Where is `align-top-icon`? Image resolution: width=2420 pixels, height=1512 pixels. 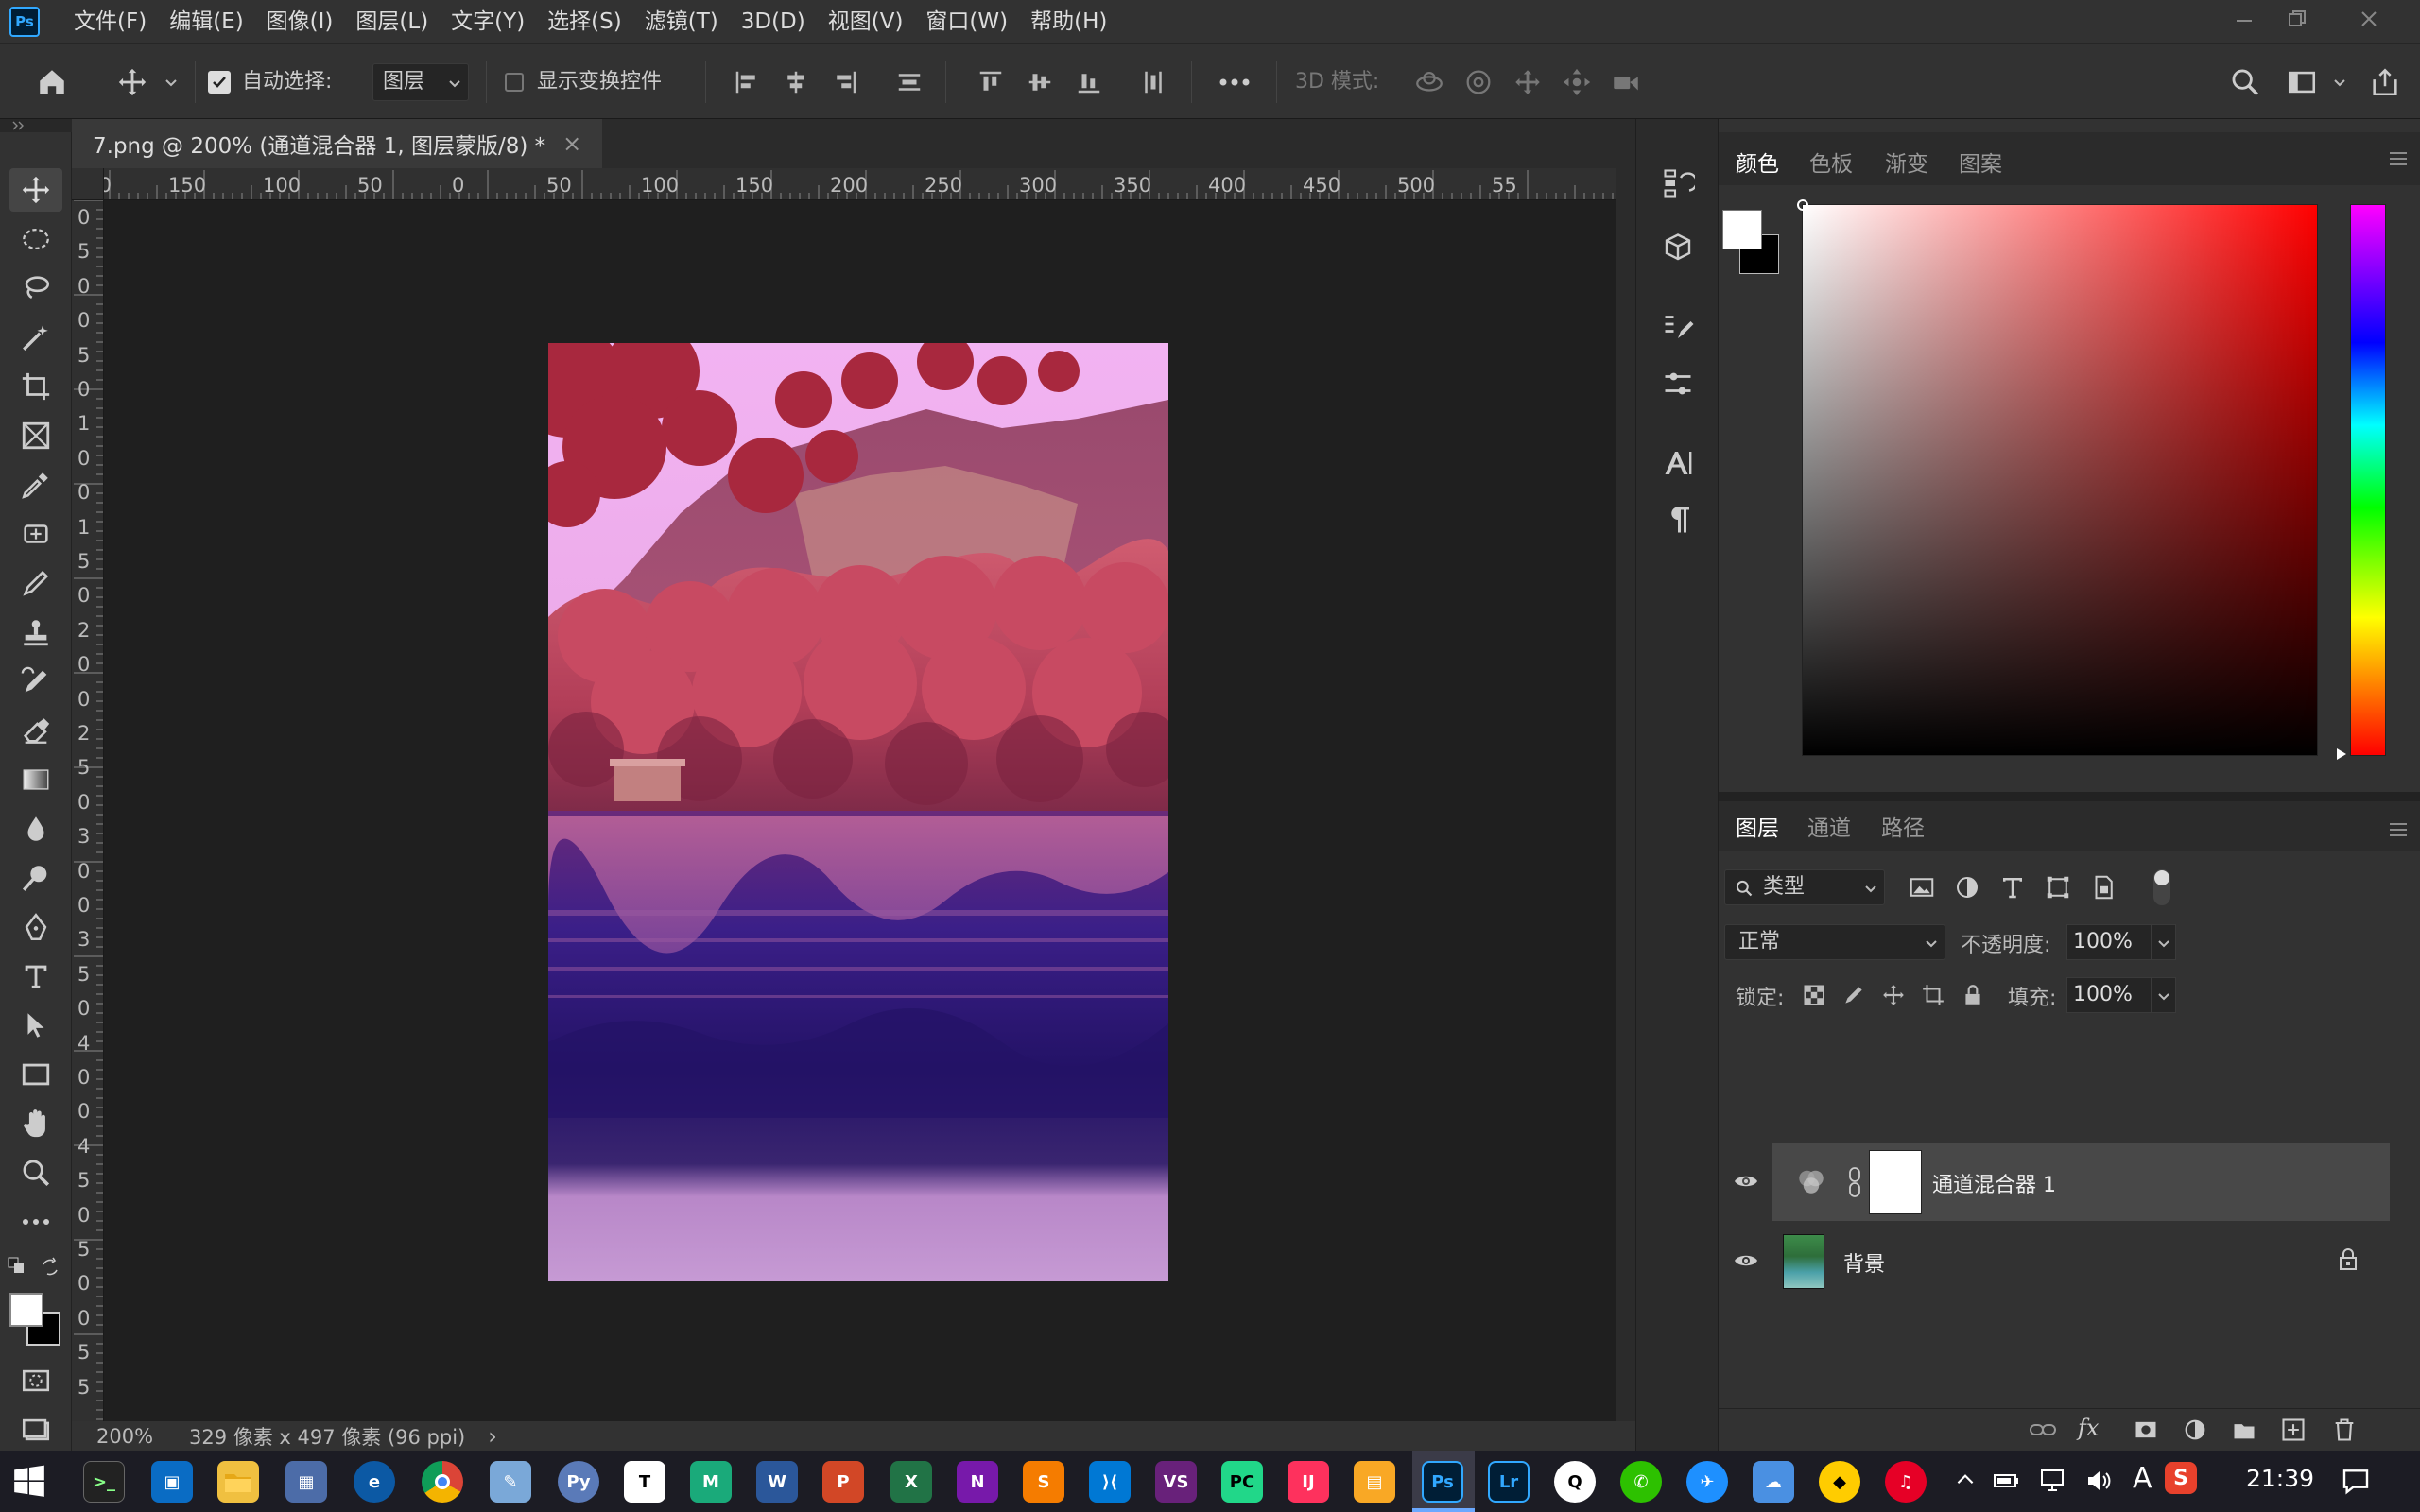 align-top-icon is located at coordinates (991, 82).